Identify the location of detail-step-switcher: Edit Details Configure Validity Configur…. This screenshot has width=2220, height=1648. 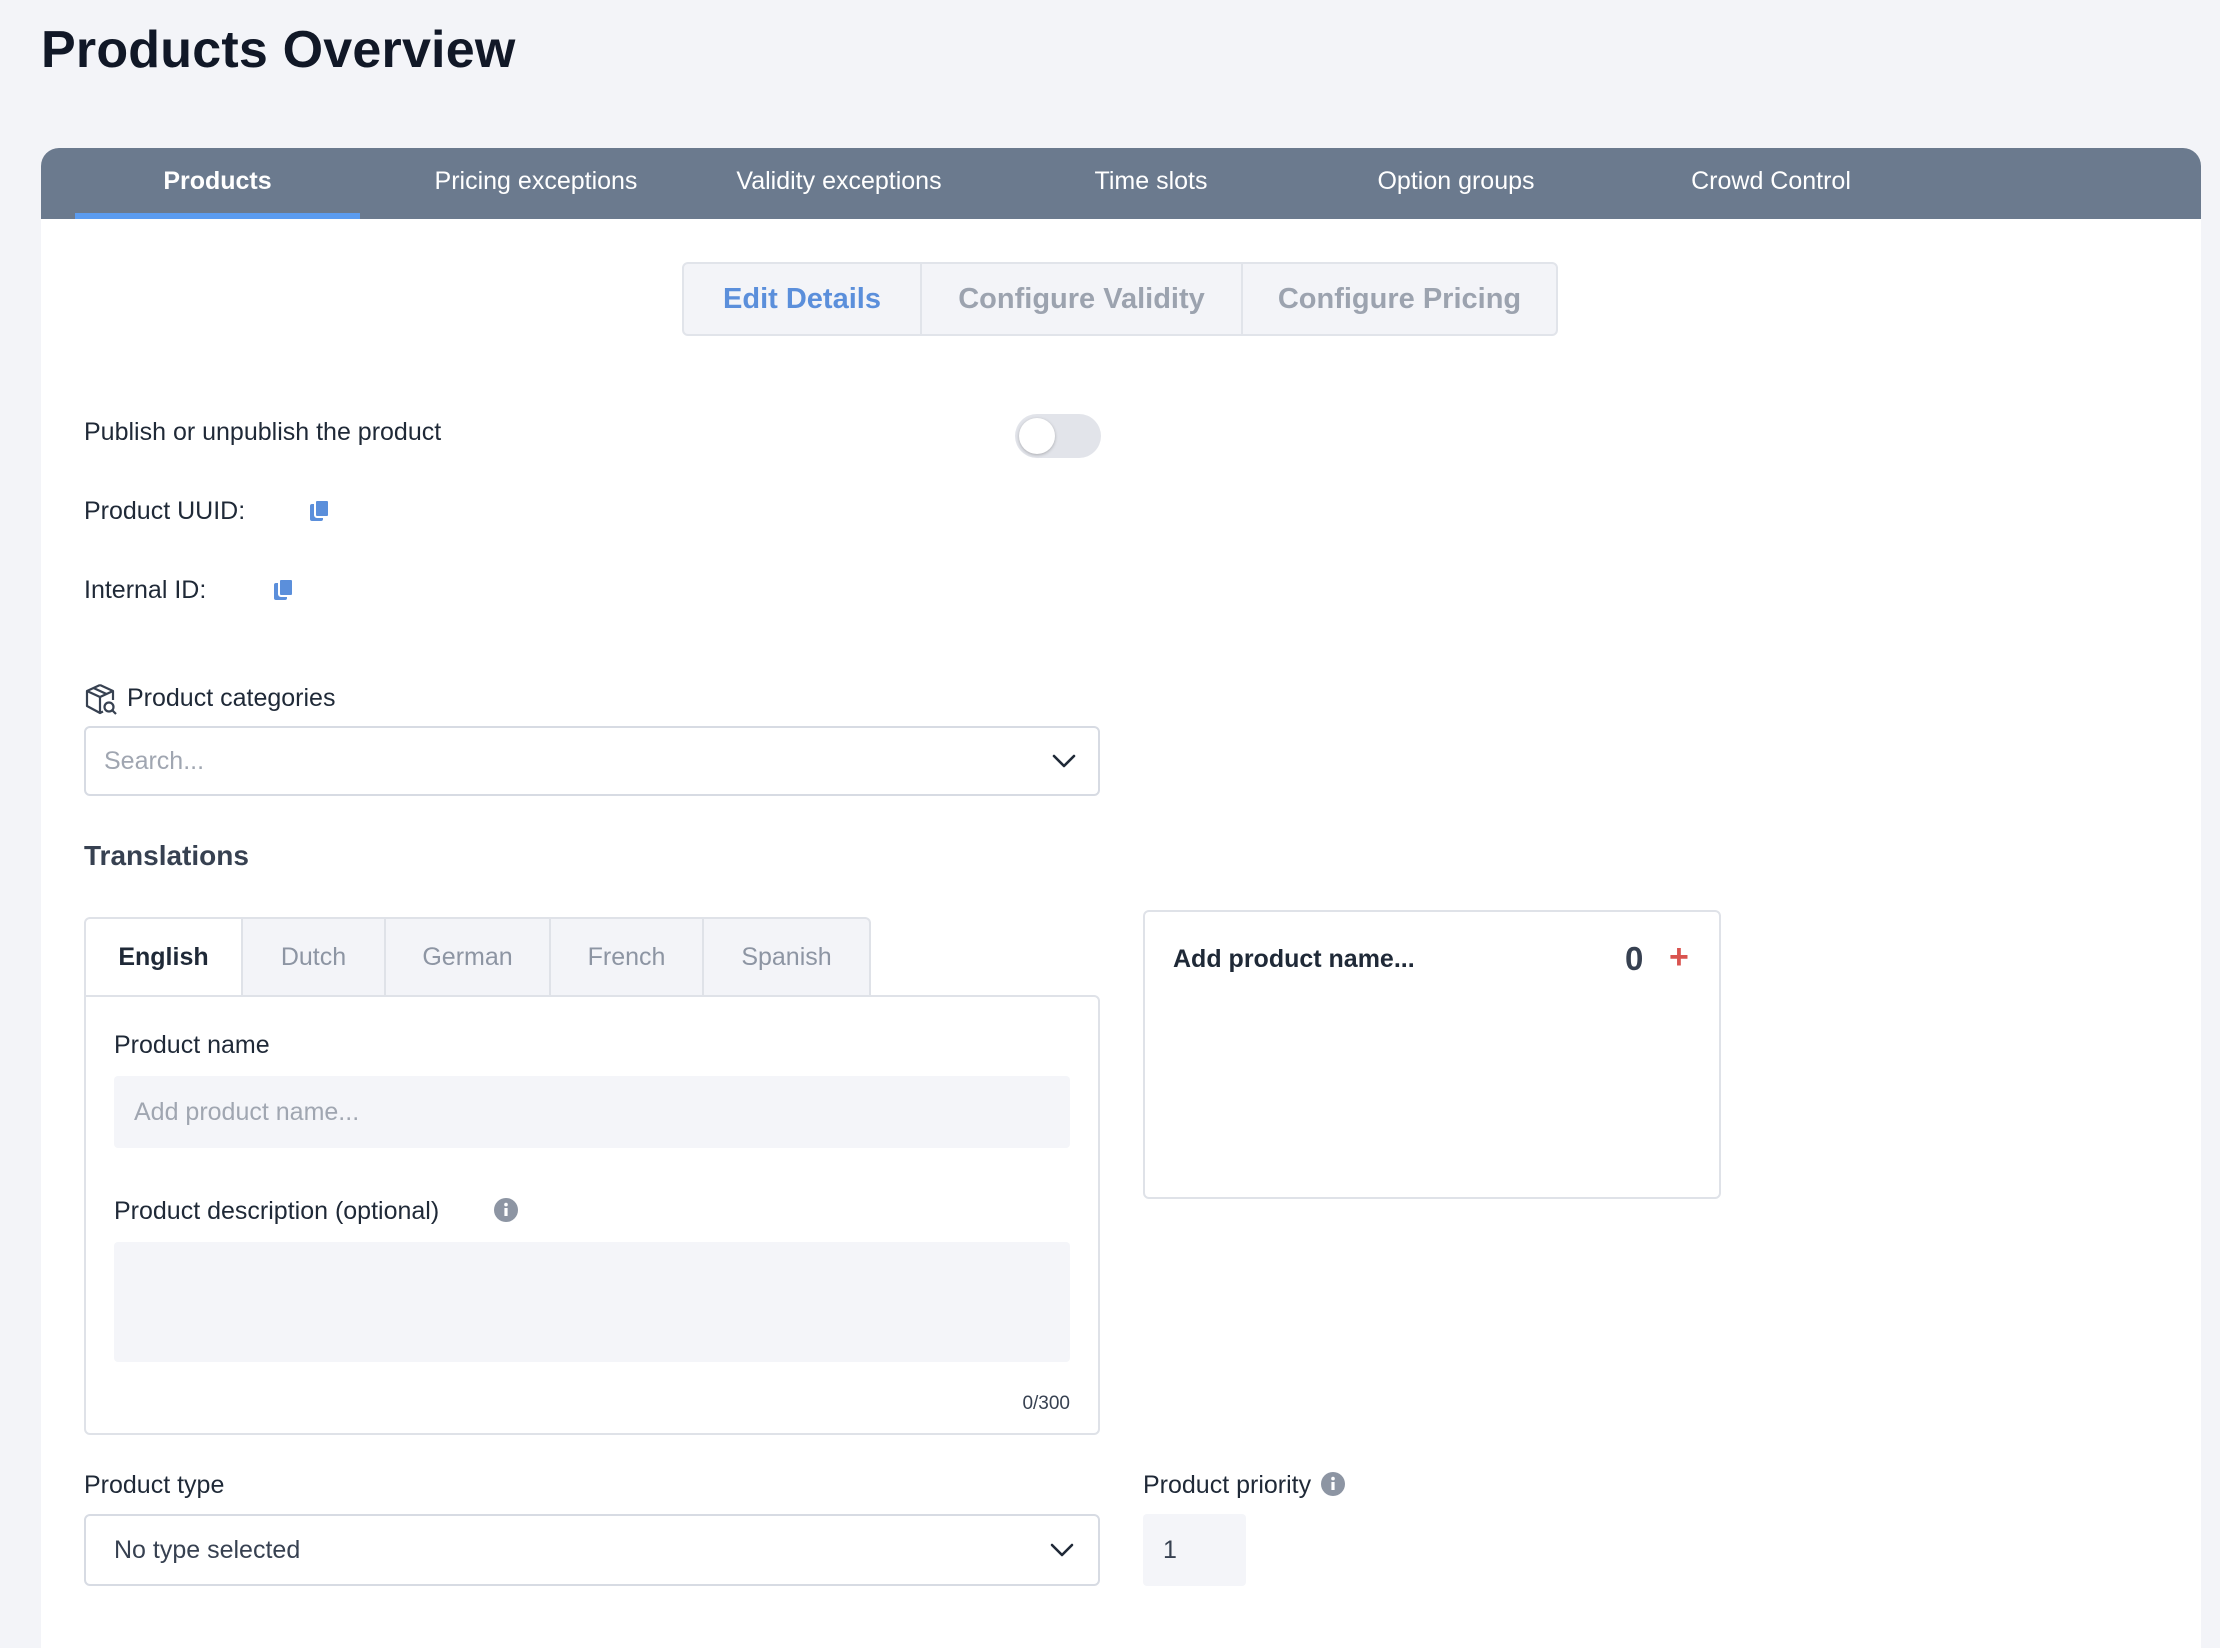
(1120, 299).